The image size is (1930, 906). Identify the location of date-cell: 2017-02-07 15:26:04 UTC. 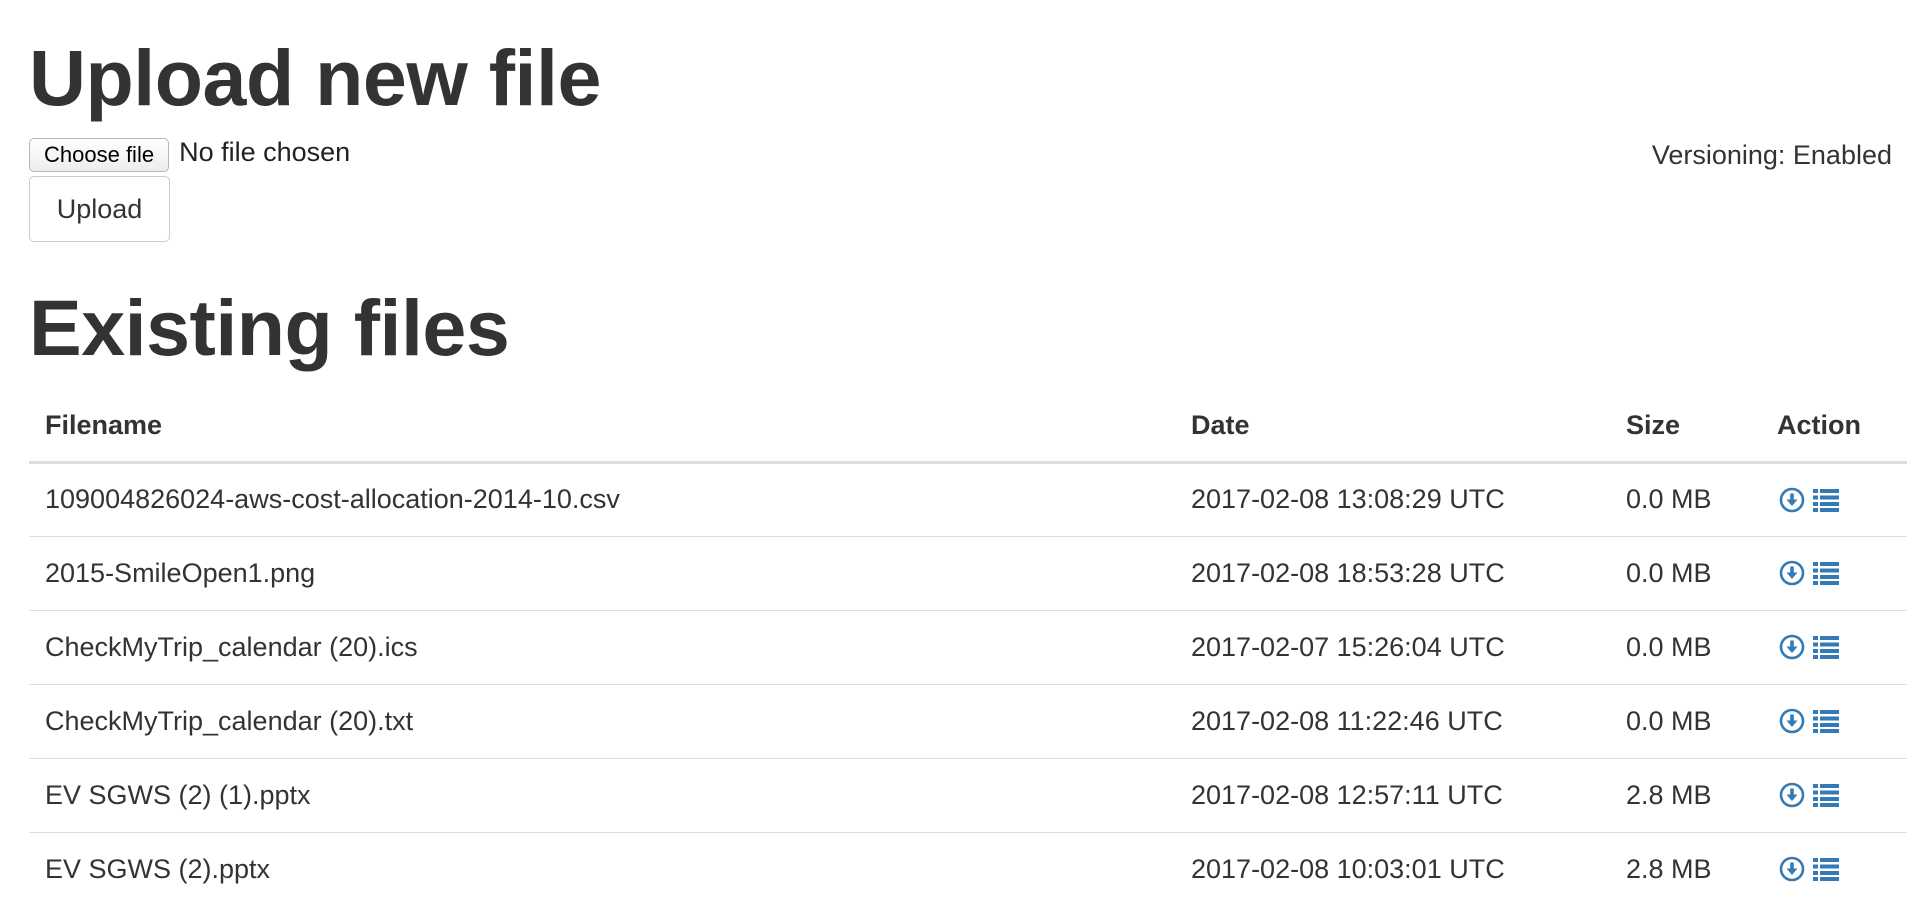
(1392, 647).